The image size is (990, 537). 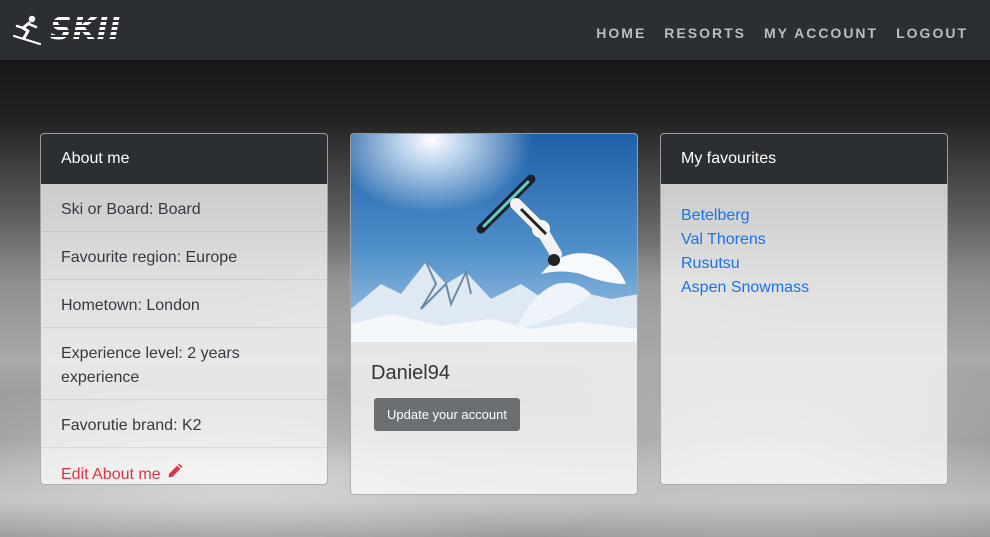 I want to click on about-item-favourite-region: Favourite region: Europe, so click(x=184, y=256).